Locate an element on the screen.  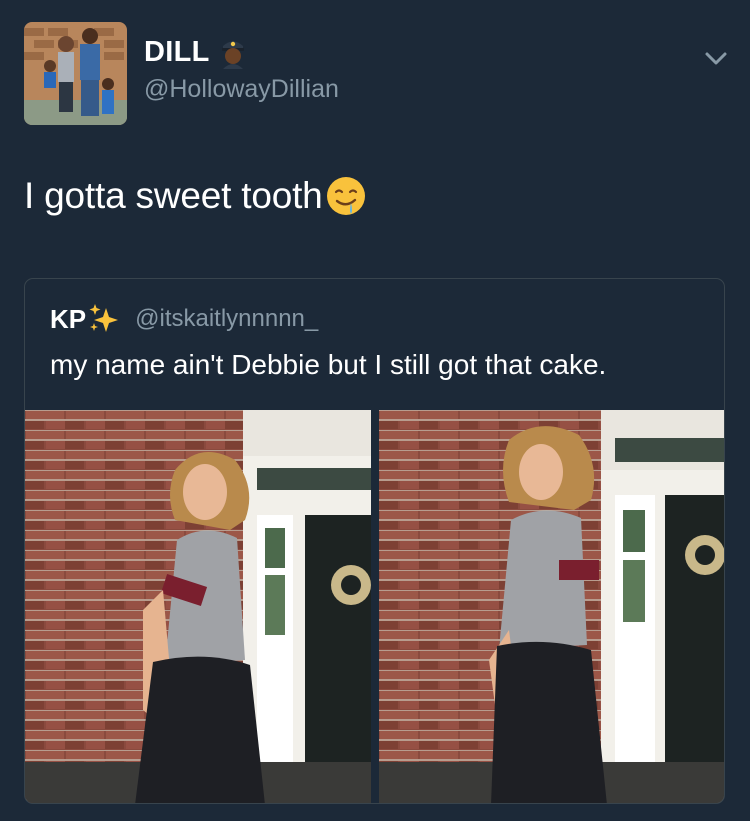
quoted-author-name: KP is located at coordinates (68, 318).